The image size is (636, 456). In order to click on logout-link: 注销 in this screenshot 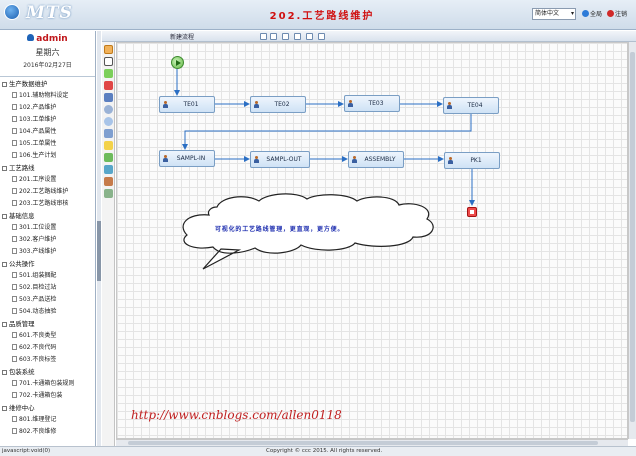, I will do `click(617, 13)`.